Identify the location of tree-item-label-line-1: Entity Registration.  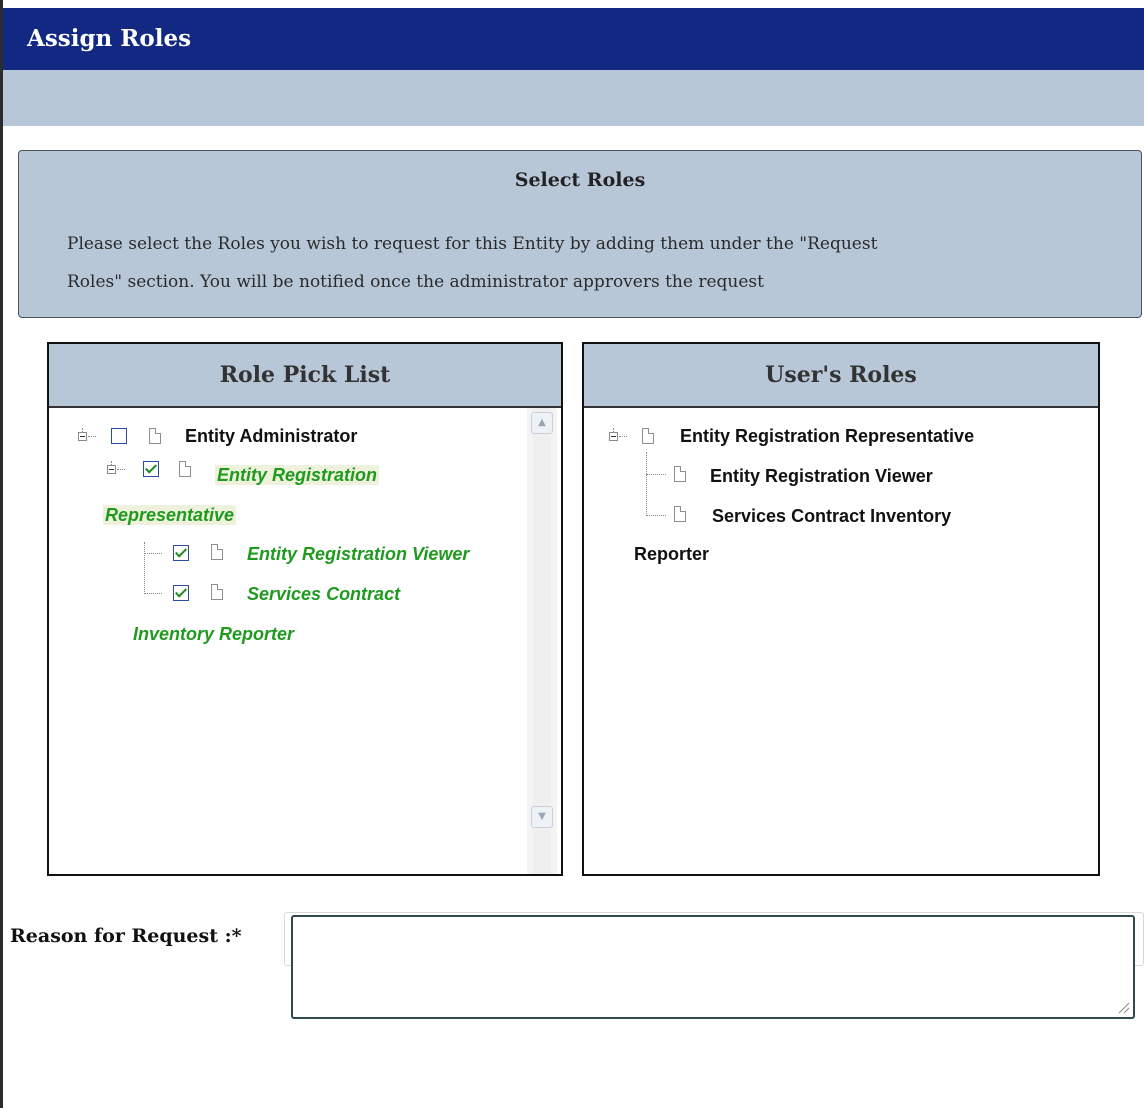
(297, 475).